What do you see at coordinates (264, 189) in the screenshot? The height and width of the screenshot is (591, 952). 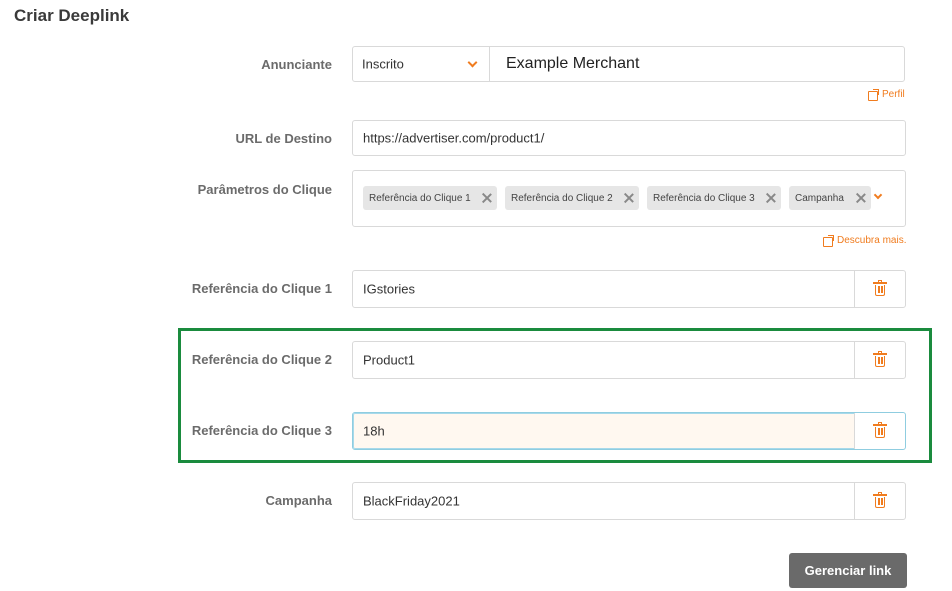 I see `params-label: Parâmetros do Clique` at bounding box center [264, 189].